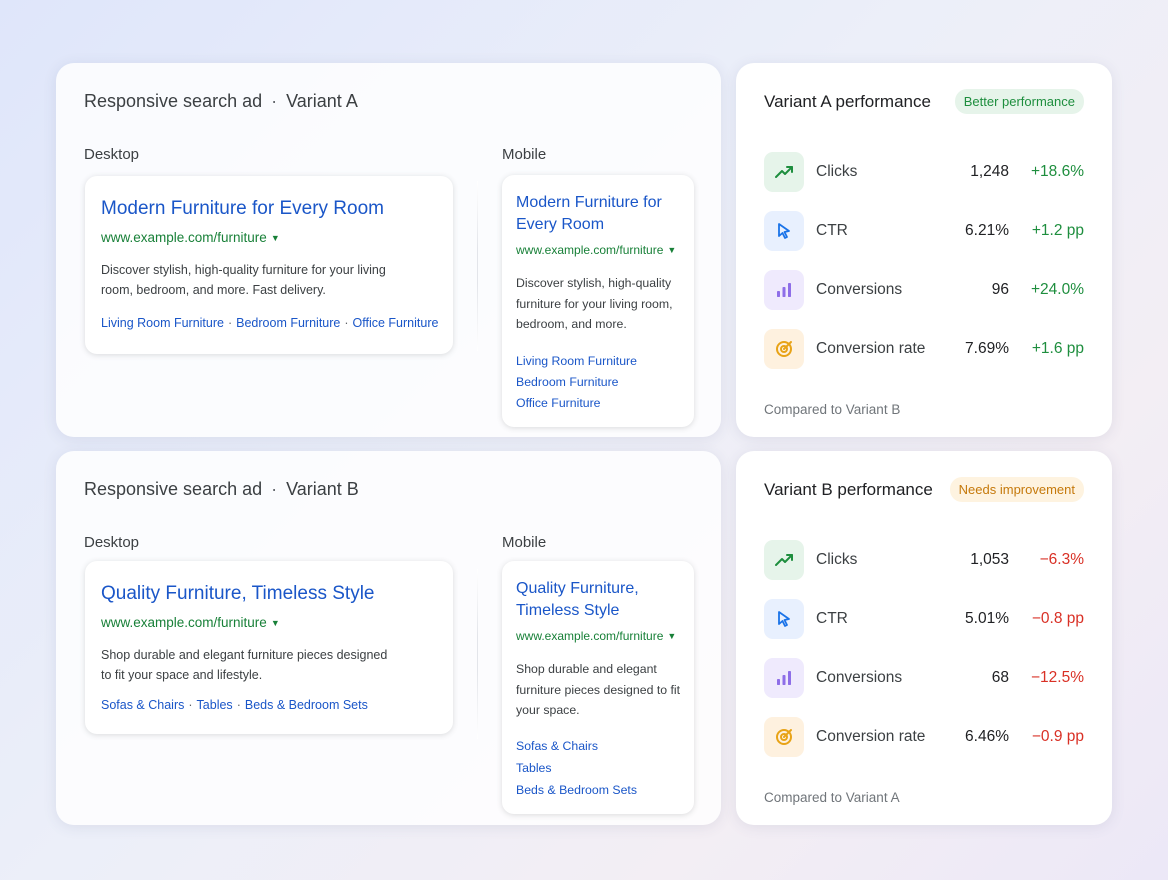 The width and height of the screenshot is (1168, 880). Describe the element at coordinates (848, 489) in the screenshot. I see `performance-title: Variant B performance` at that location.